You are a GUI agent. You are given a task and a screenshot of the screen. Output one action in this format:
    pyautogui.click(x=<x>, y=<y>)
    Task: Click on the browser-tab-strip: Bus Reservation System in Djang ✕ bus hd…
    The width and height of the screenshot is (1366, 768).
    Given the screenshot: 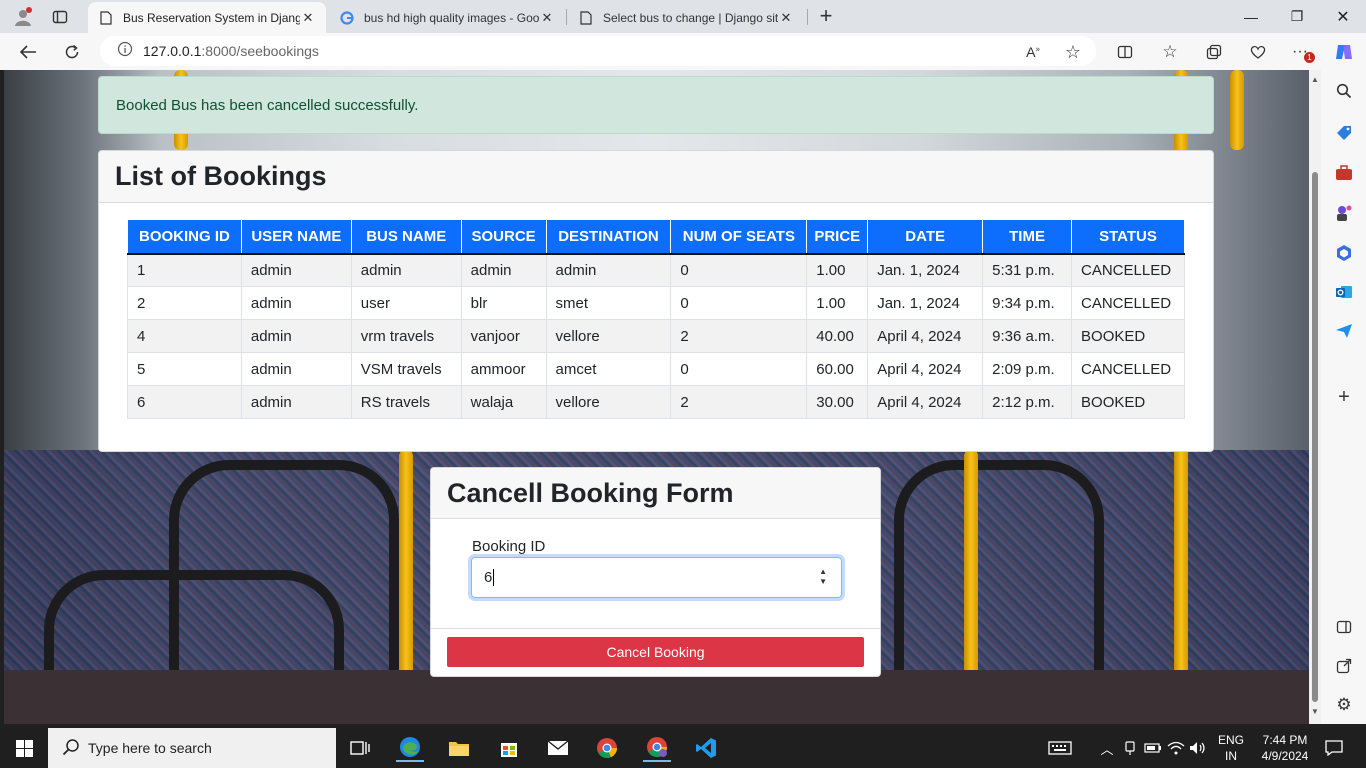 What is the action you would take?
    pyautogui.click(x=683, y=16)
    